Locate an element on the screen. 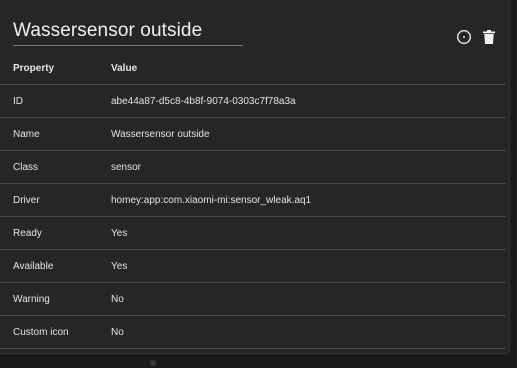  property-cell: Available is located at coordinates (55, 266).